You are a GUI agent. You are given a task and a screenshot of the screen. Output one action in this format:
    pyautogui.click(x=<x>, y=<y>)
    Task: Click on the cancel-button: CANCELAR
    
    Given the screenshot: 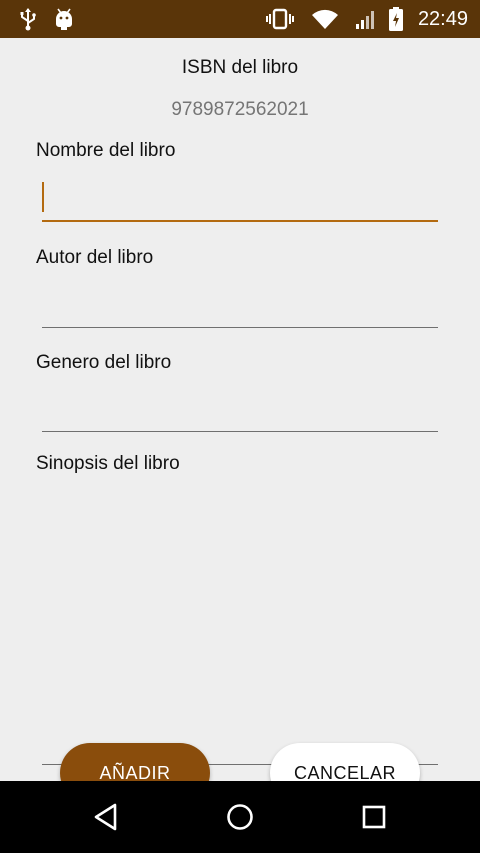 What is the action you would take?
    pyautogui.click(x=345, y=762)
    